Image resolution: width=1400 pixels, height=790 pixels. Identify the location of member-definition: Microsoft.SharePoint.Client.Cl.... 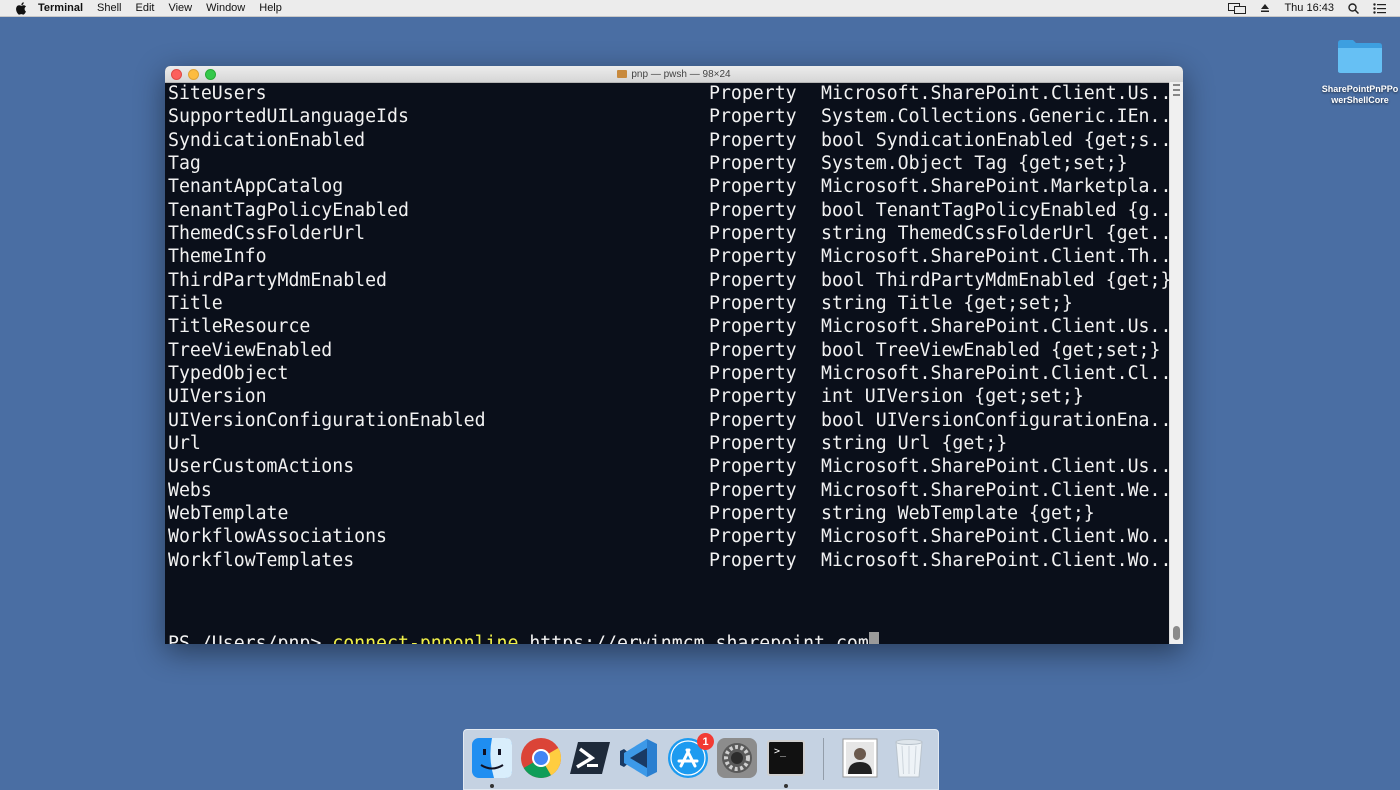
(1002, 373).